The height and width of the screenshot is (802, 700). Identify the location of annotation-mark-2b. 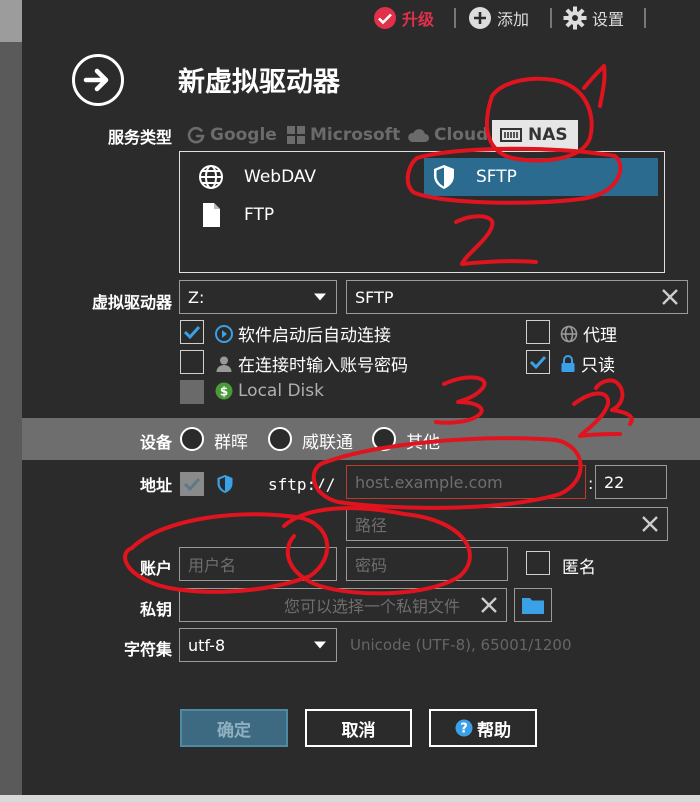
(603, 408).